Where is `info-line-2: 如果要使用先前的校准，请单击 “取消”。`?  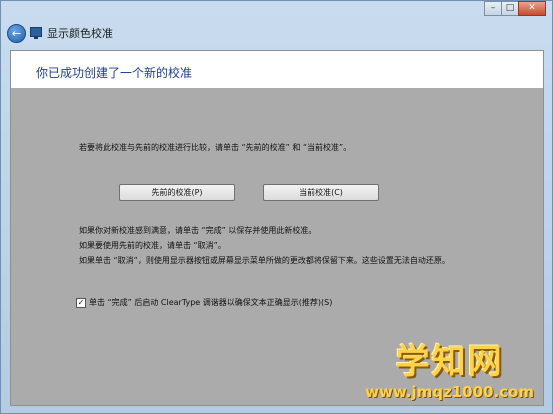 info-line-2: 如果要使用先前的校准，请单击 “取消”。 is located at coordinates (152, 245).